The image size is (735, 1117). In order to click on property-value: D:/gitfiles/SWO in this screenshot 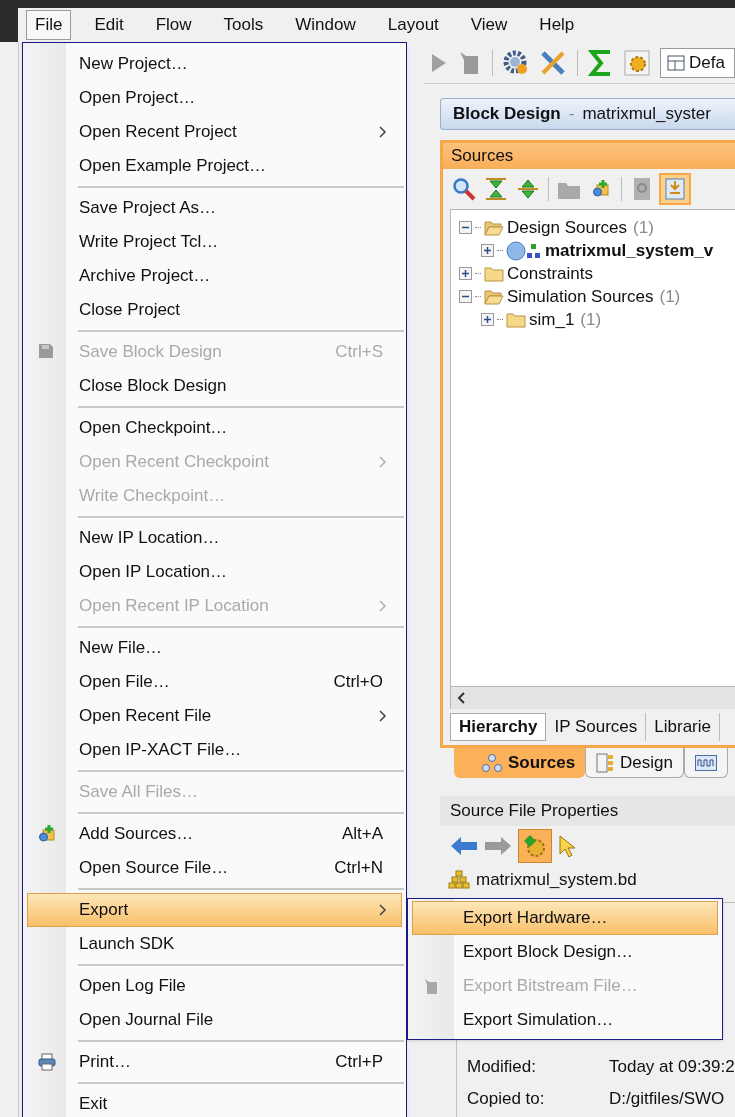, I will do `click(667, 1099)`.